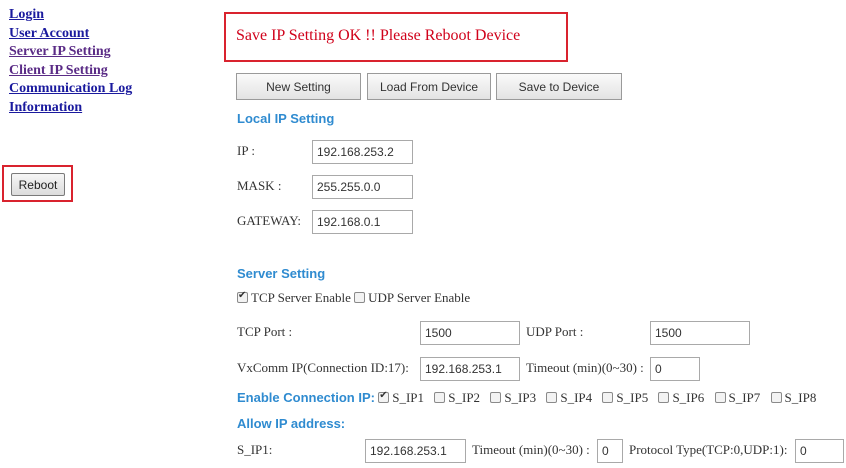  Describe the element at coordinates (776, 397) in the screenshot. I see `s-ip8-checkbox` at that location.